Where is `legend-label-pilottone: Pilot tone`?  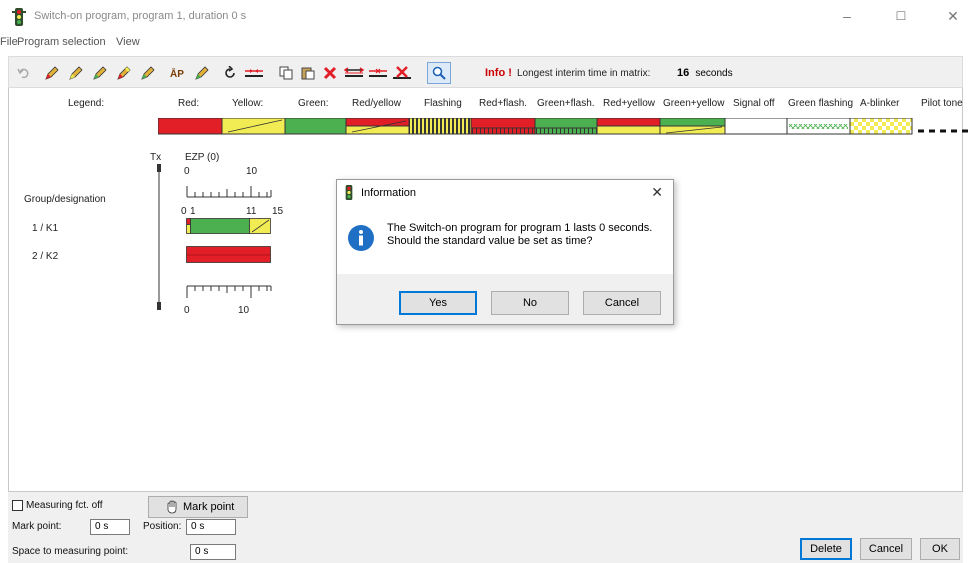
legend-label-pilottone: Pilot tone is located at coordinates (942, 103).